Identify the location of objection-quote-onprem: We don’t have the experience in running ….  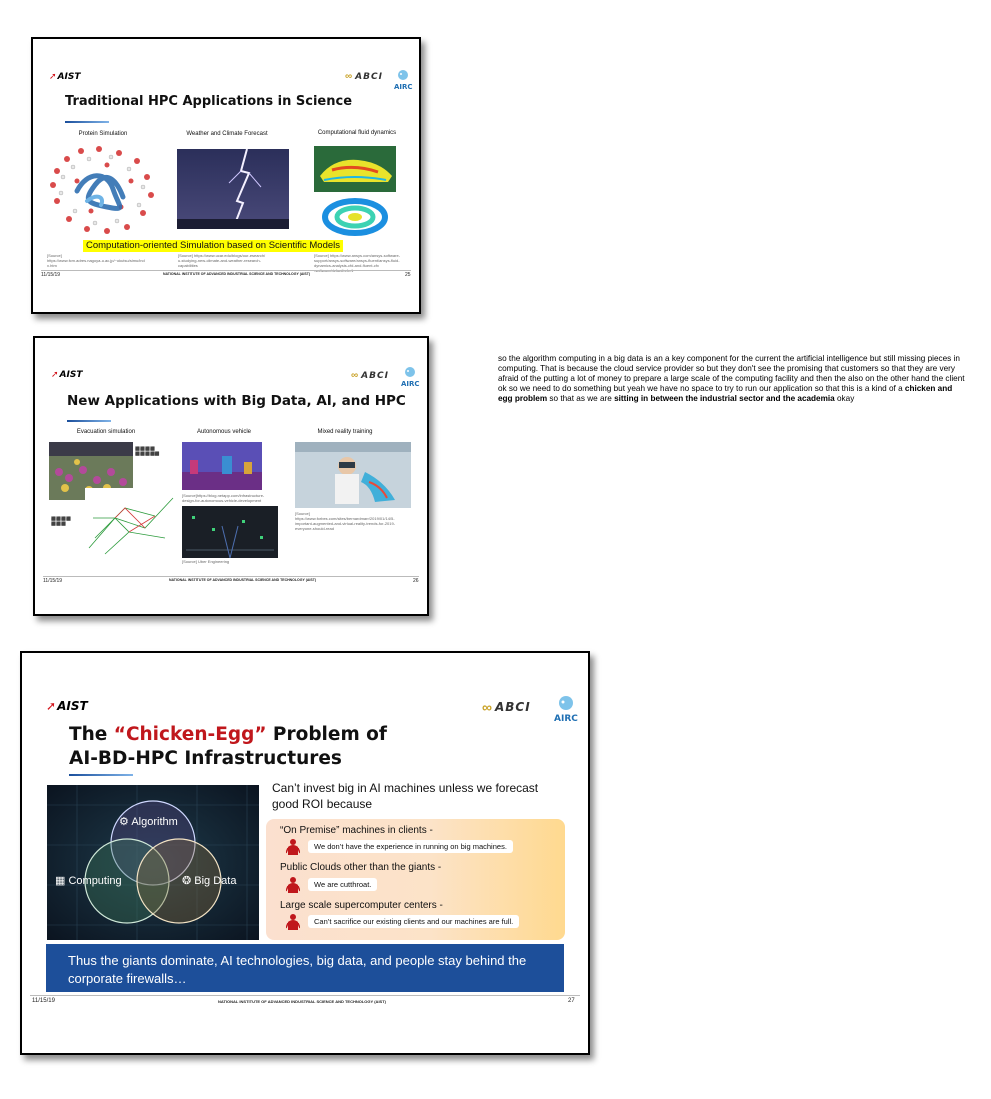
(410, 846).